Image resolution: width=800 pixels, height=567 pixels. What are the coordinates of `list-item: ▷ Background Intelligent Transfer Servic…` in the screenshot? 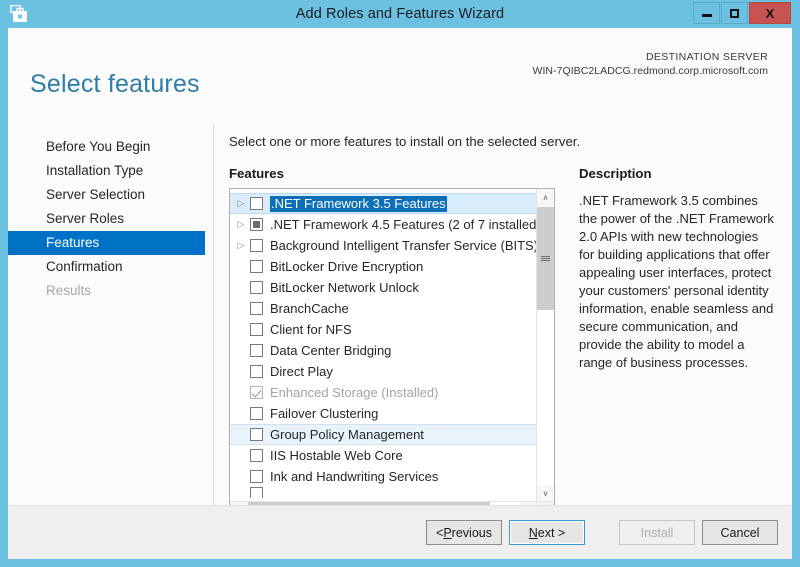 It's located at (383, 245).